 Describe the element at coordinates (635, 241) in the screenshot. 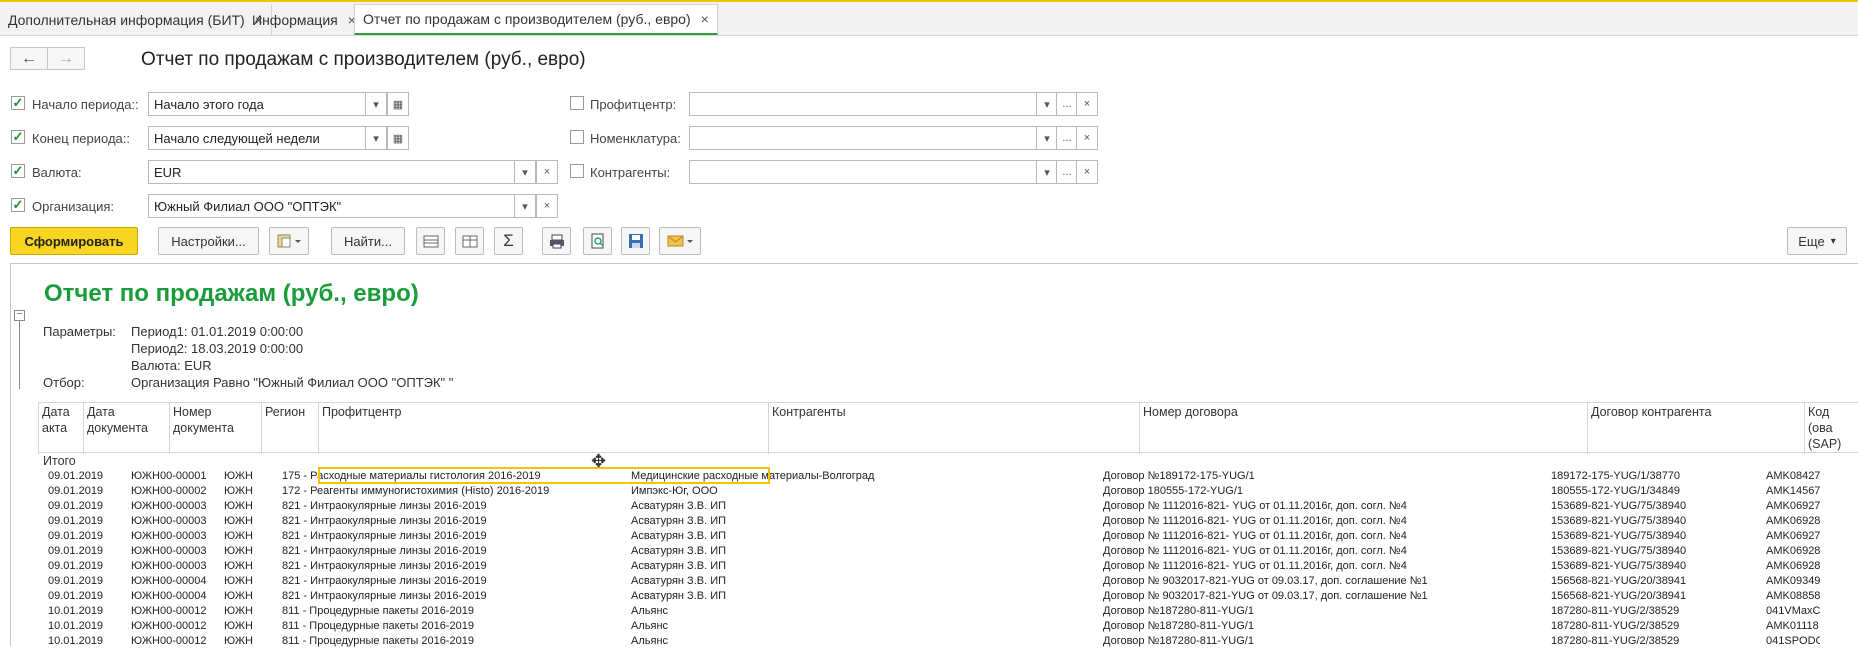

I see `save-button` at that location.